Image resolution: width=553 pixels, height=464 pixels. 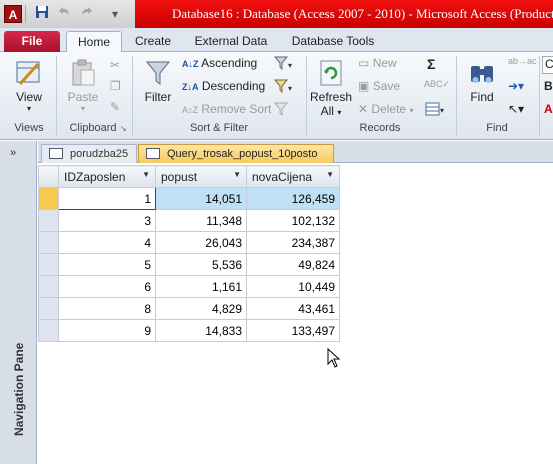 What do you see at coordinates (56, 153) in the screenshot?
I see `table-icon` at bounding box center [56, 153].